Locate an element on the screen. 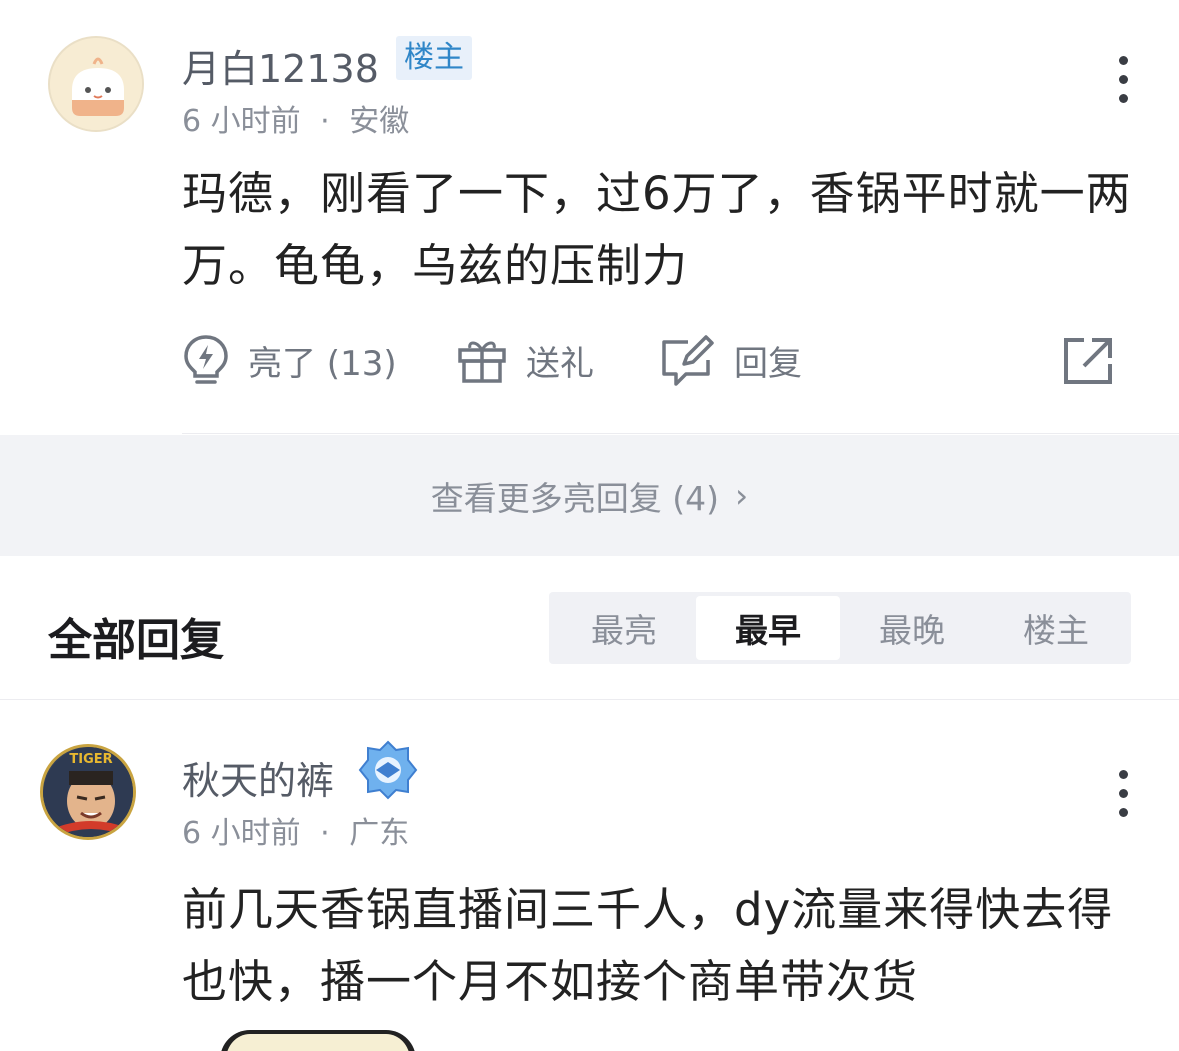 This screenshot has height=1051, width=1179. gift-button: 送礼 is located at coordinates (525, 360).